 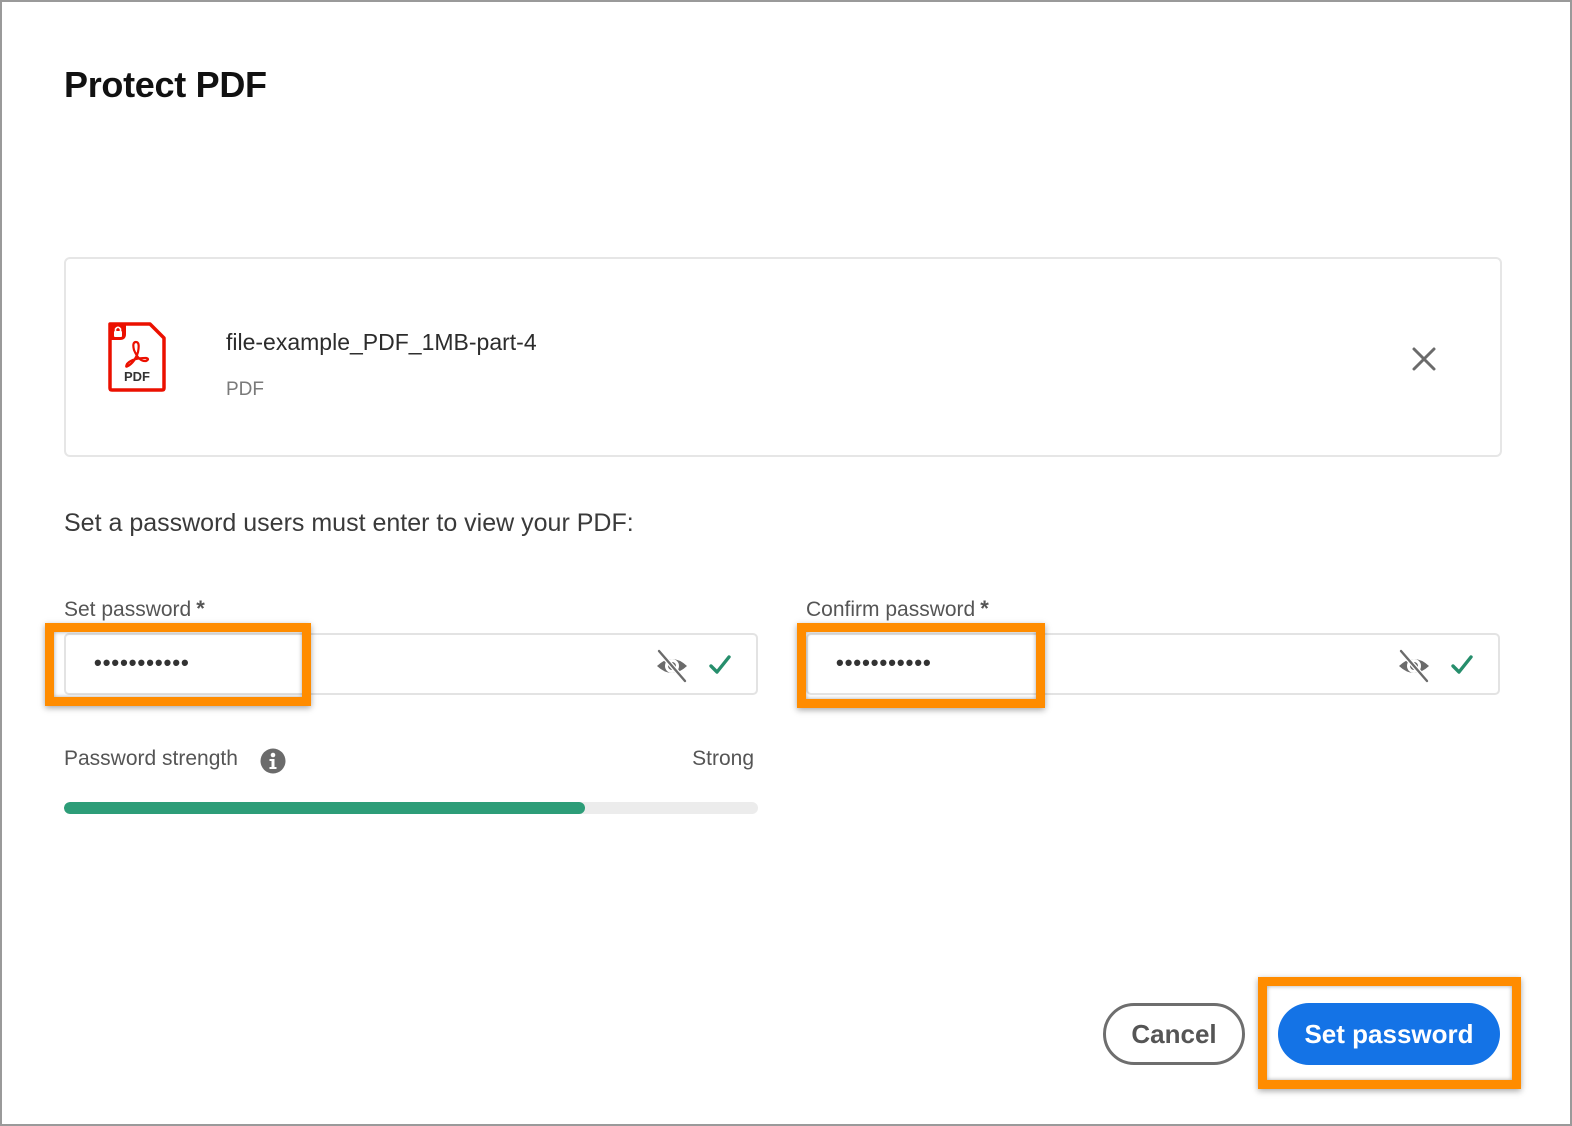 I want to click on info-icon, so click(x=273, y=761).